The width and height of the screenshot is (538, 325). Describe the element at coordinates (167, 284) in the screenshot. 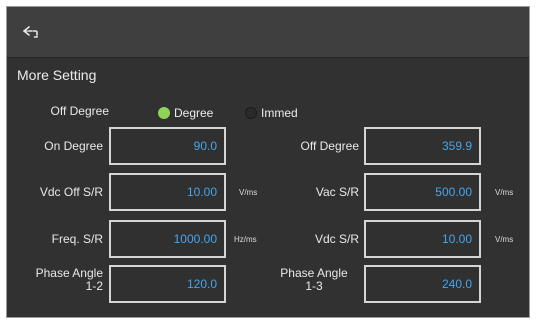

I see `phase-angle-12-input: 120.0` at that location.